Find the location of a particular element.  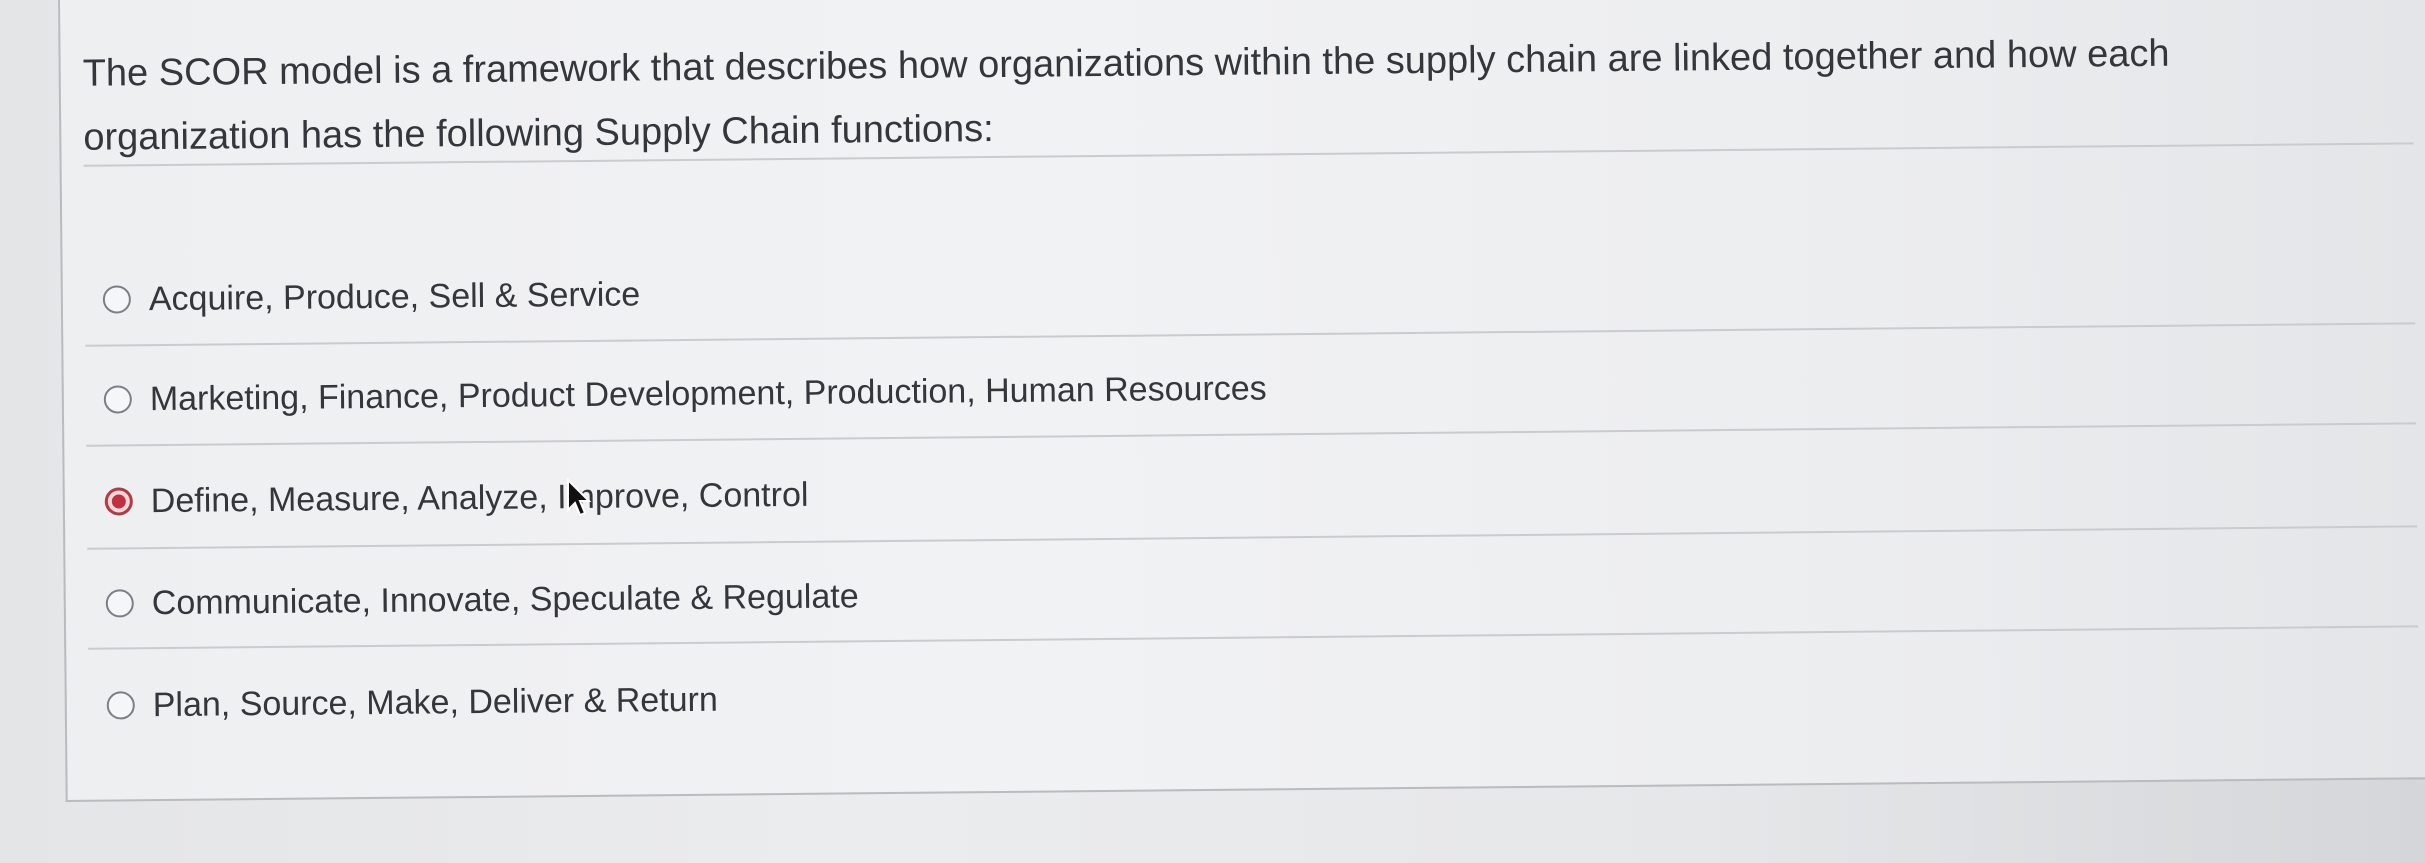

option-label: Plan, Source, Make, Deliver & Return is located at coordinates (435, 702).